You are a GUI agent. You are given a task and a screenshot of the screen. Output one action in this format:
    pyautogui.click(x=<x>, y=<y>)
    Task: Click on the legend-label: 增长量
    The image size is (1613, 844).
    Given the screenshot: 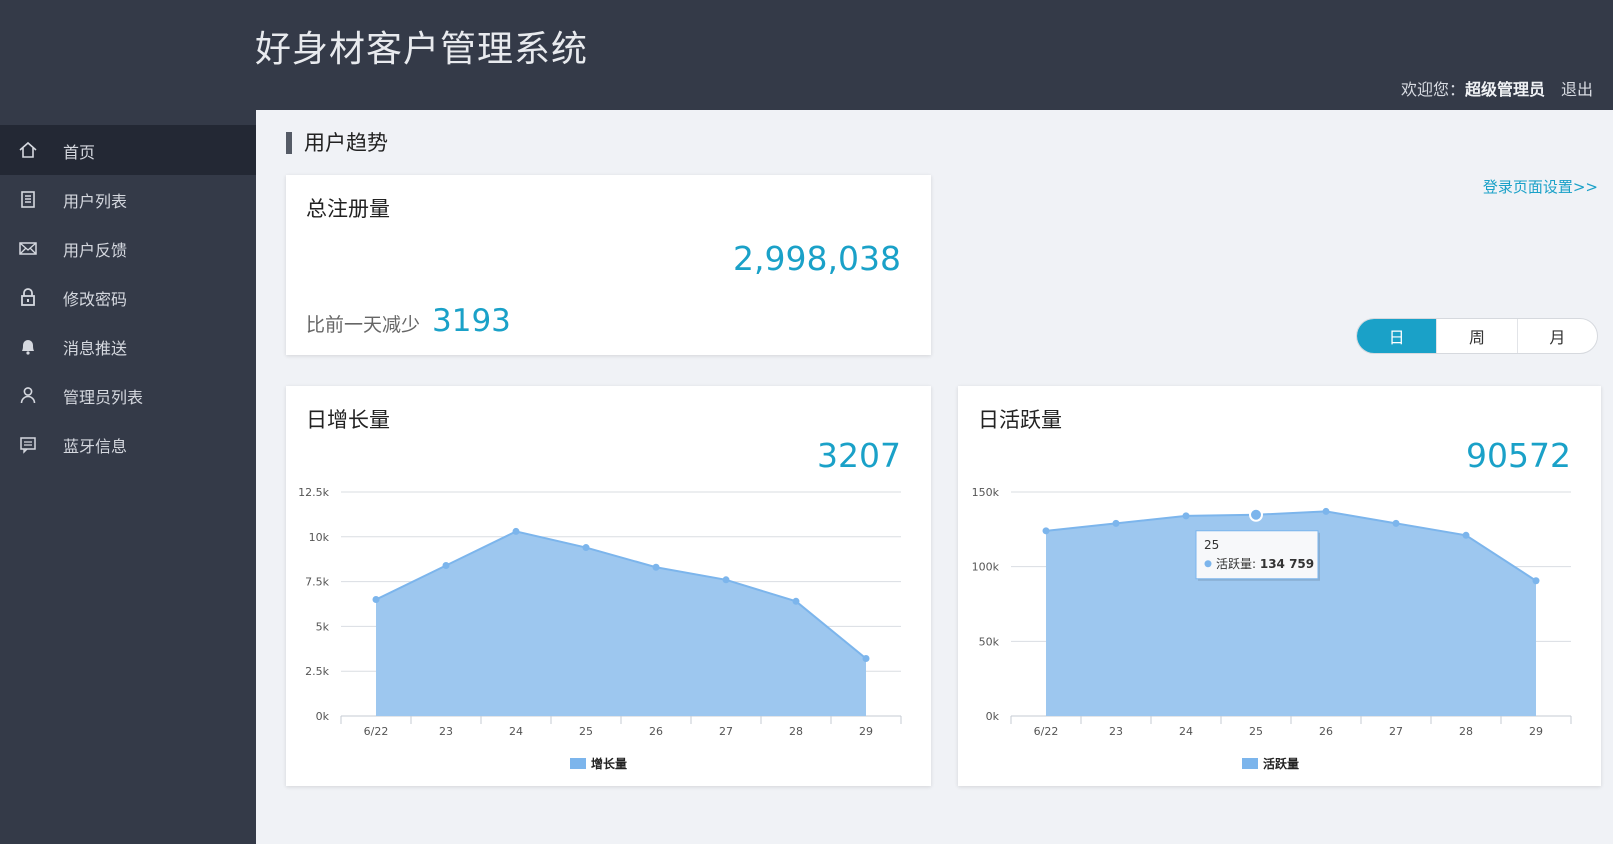 What is the action you would take?
    pyautogui.click(x=609, y=763)
    